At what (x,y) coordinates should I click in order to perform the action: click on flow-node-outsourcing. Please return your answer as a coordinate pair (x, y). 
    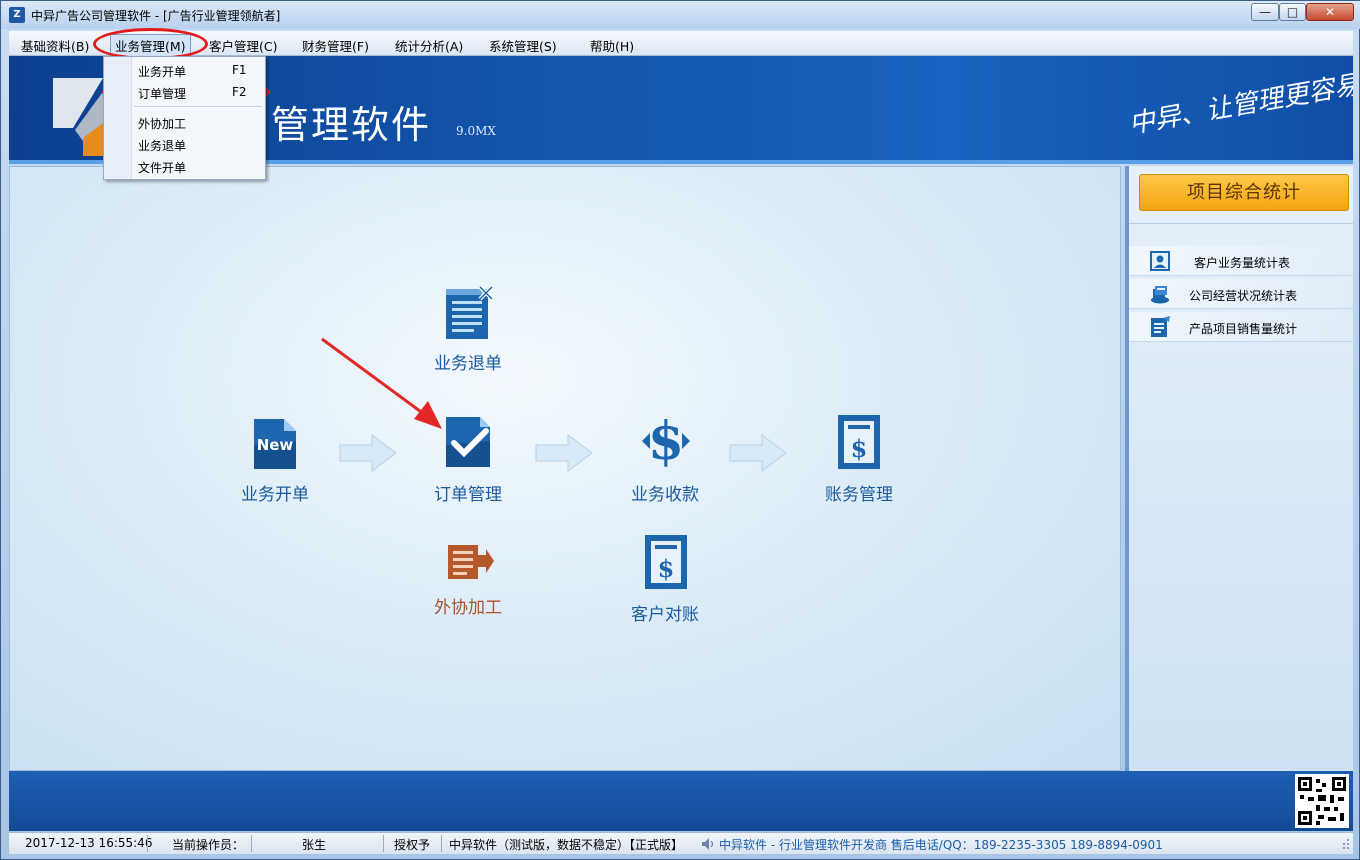
    Looking at the image, I should click on (470, 561).